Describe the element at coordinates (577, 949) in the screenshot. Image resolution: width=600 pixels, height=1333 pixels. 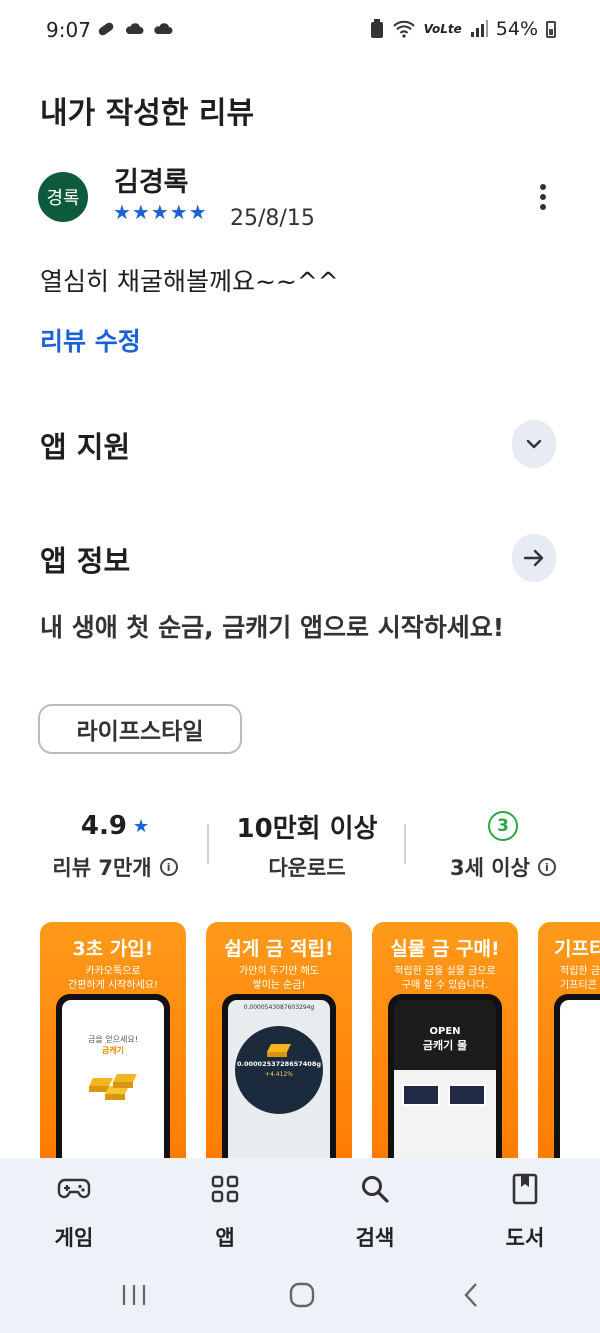
I see `screenshot-title: 기프티` at that location.